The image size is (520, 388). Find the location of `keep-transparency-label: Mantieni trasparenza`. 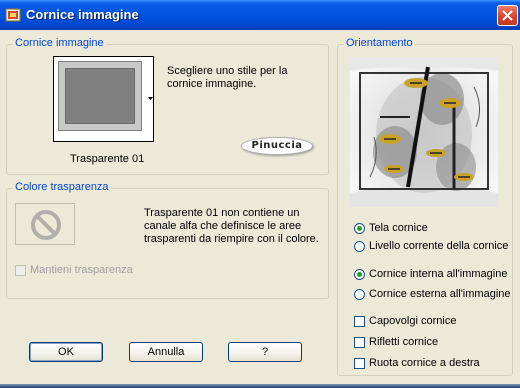

keep-transparency-label: Mantieni trasparenza is located at coordinates (81, 270).